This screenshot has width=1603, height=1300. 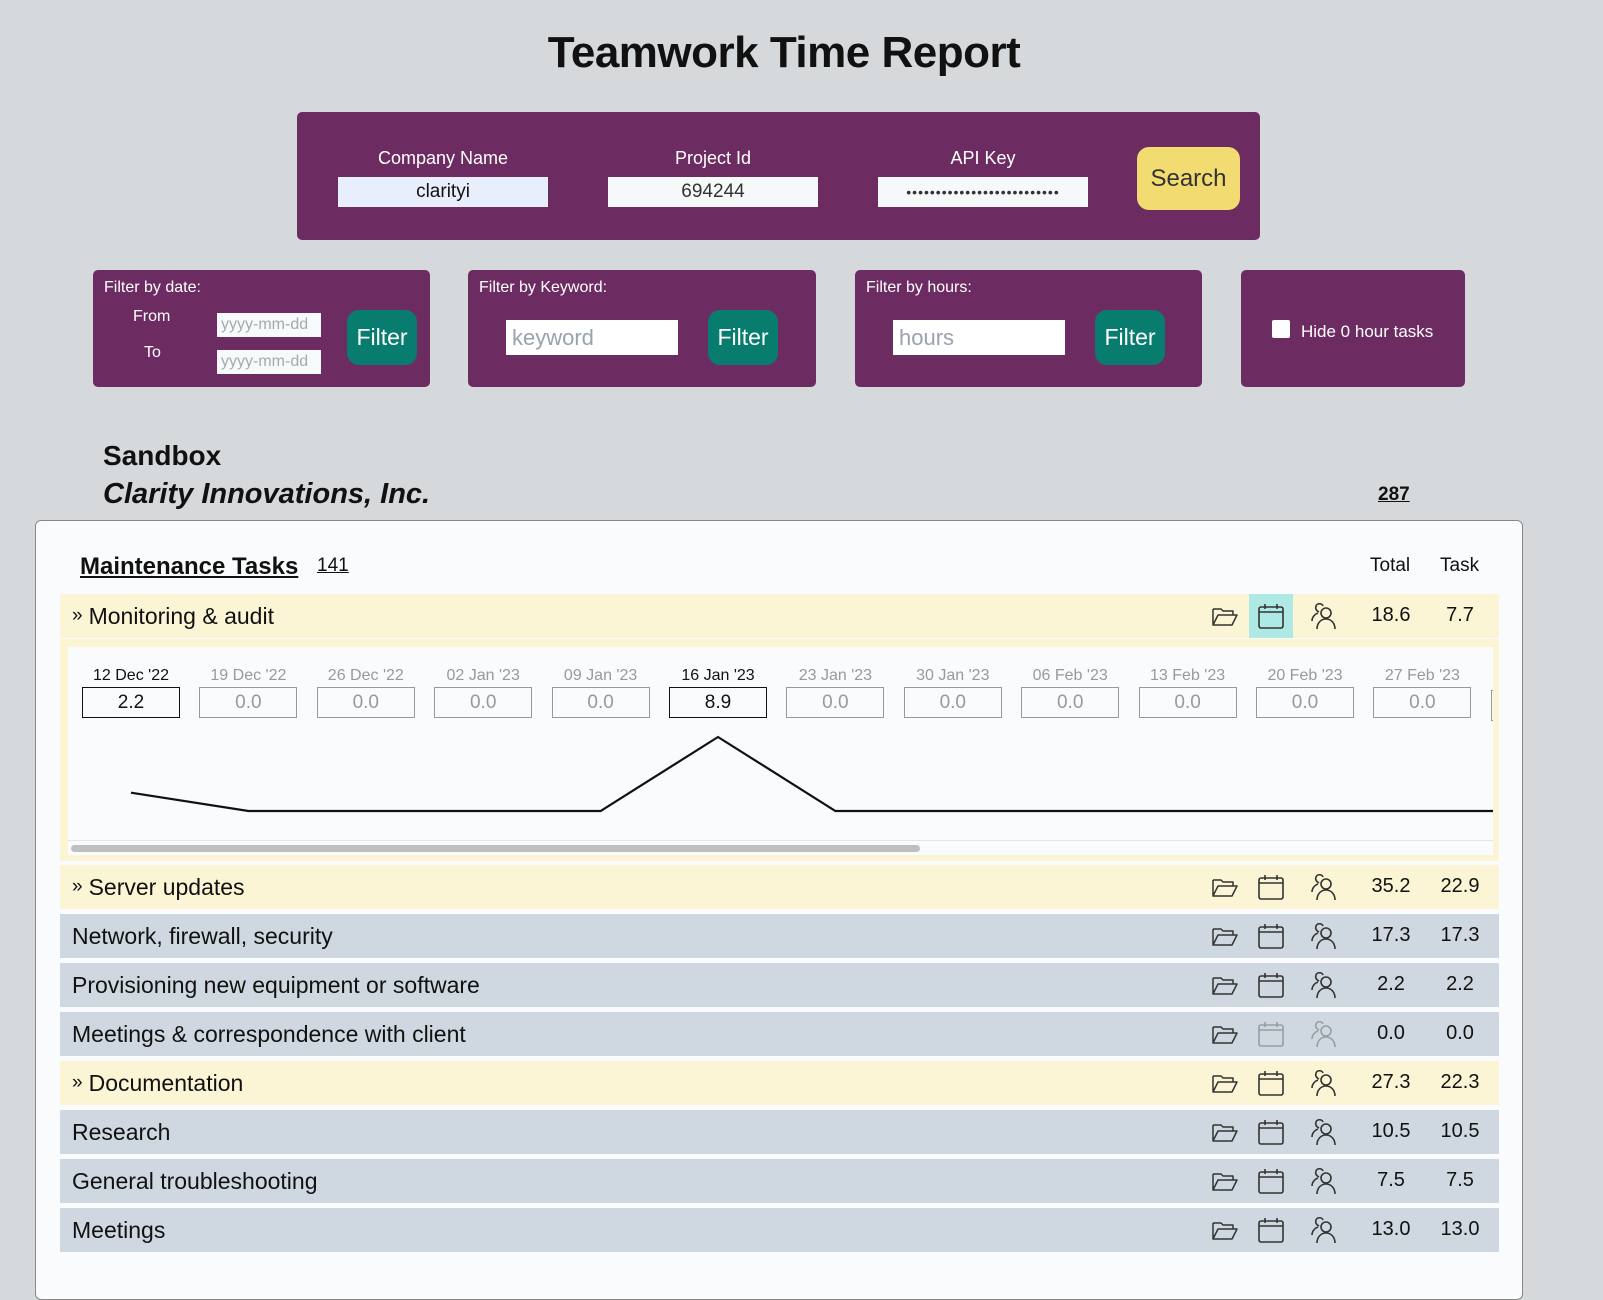 I want to click on week-cell: 23 Jan '23 0.0, so click(x=835, y=692).